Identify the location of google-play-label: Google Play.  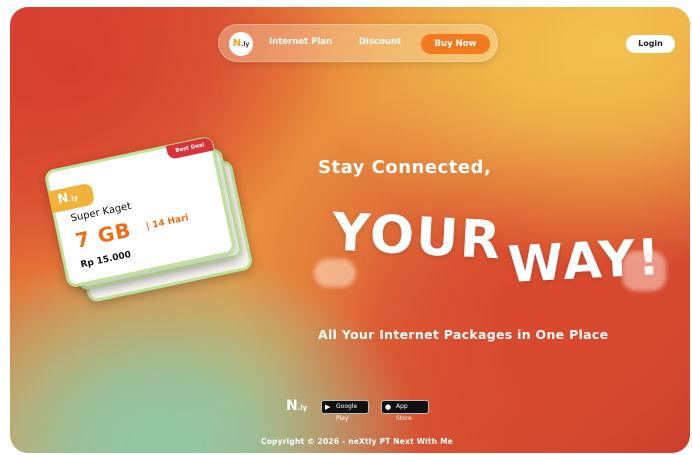
(347, 412).